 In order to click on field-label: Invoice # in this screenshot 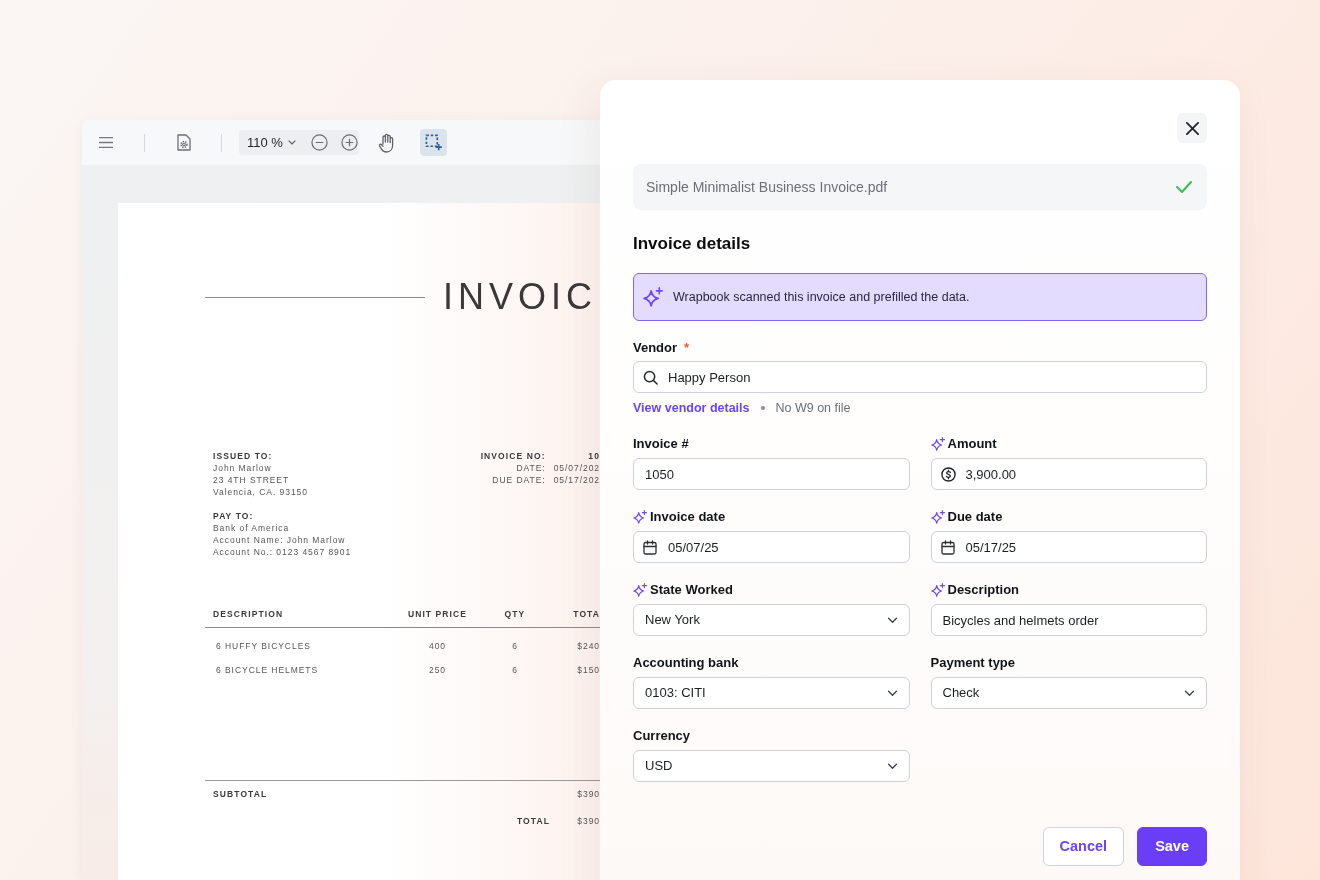, I will do `click(661, 444)`.